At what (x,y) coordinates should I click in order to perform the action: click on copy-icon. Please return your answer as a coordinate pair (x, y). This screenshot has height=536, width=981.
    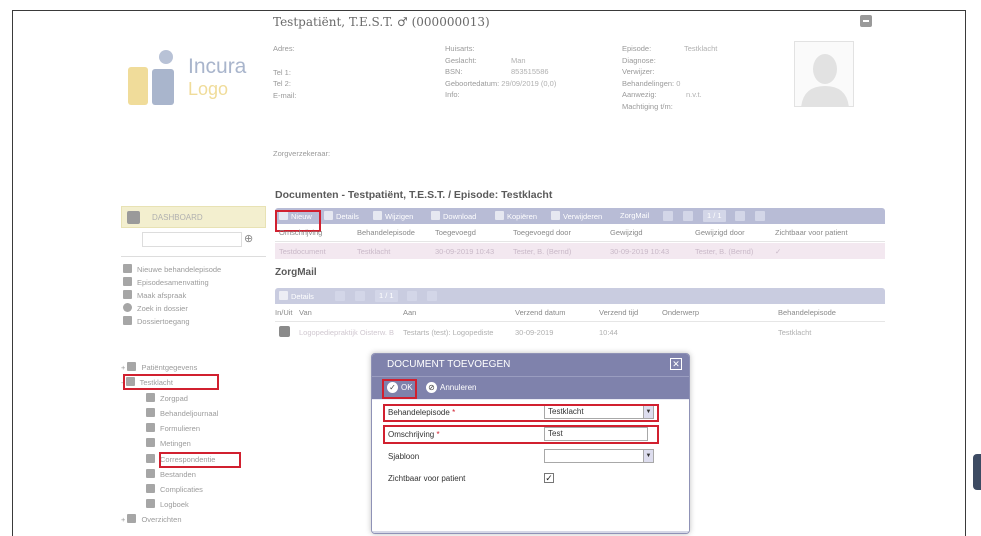
    Looking at the image, I should click on (499, 215).